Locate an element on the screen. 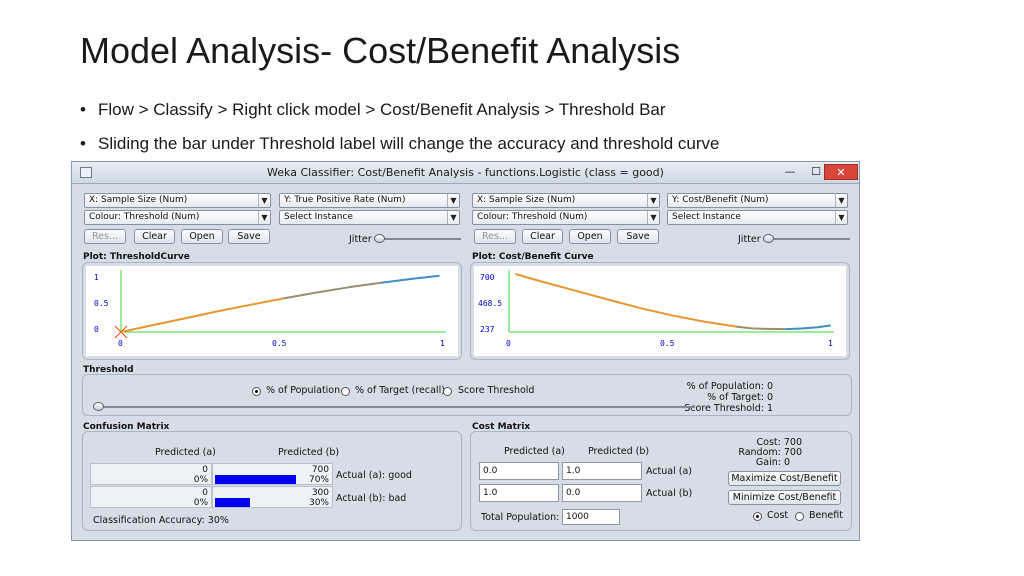  right-save-button: Save is located at coordinates (638, 236).